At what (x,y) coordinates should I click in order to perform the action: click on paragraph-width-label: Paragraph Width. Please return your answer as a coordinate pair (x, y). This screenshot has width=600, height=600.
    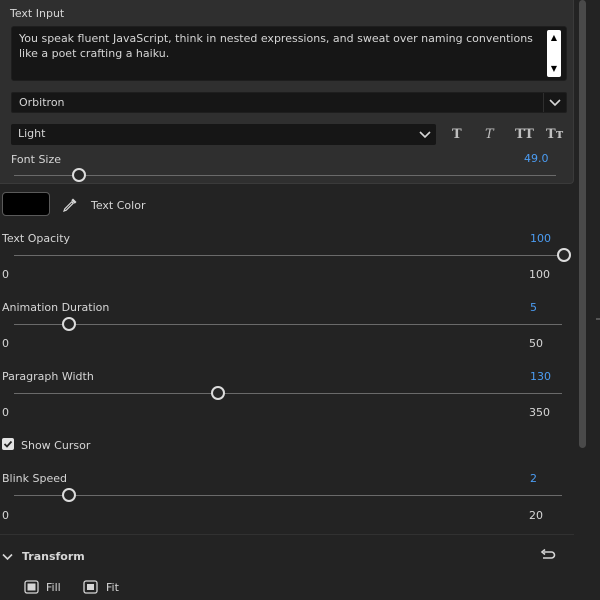
    Looking at the image, I should click on (48, 376).